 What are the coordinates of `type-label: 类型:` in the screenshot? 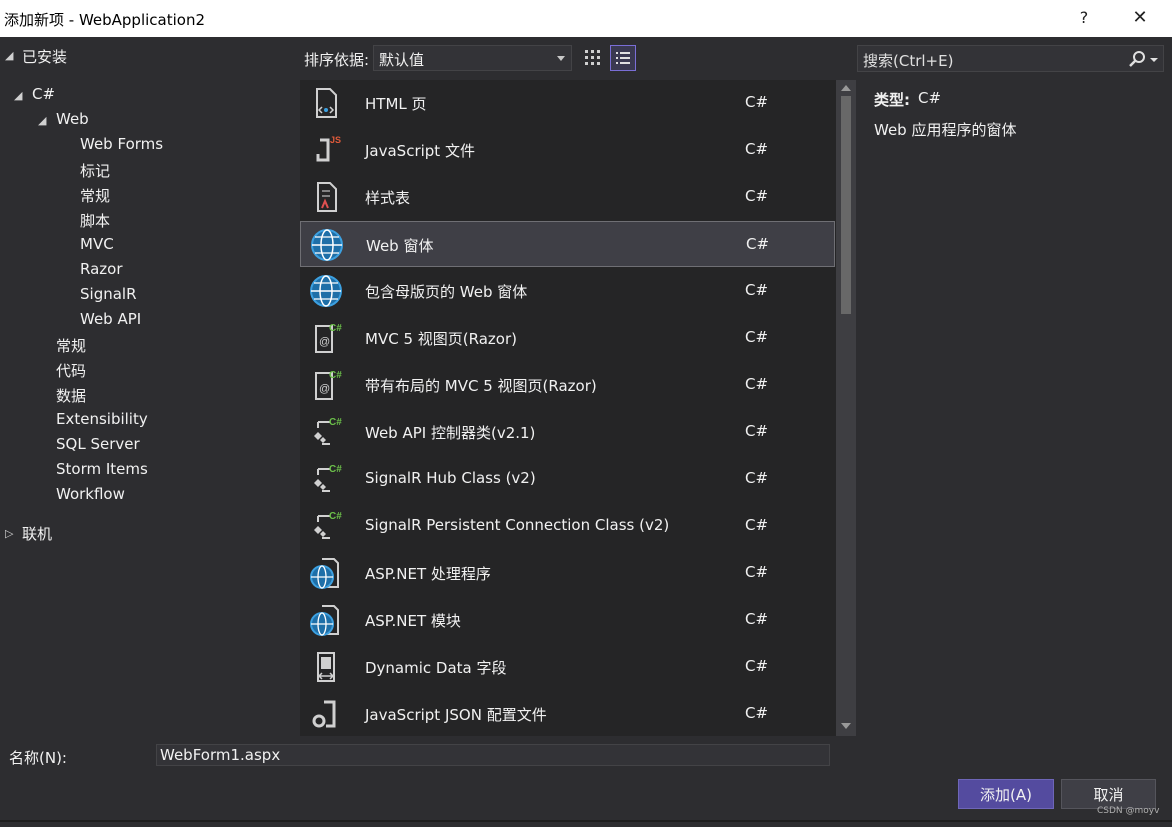 It's located at (892, 100).